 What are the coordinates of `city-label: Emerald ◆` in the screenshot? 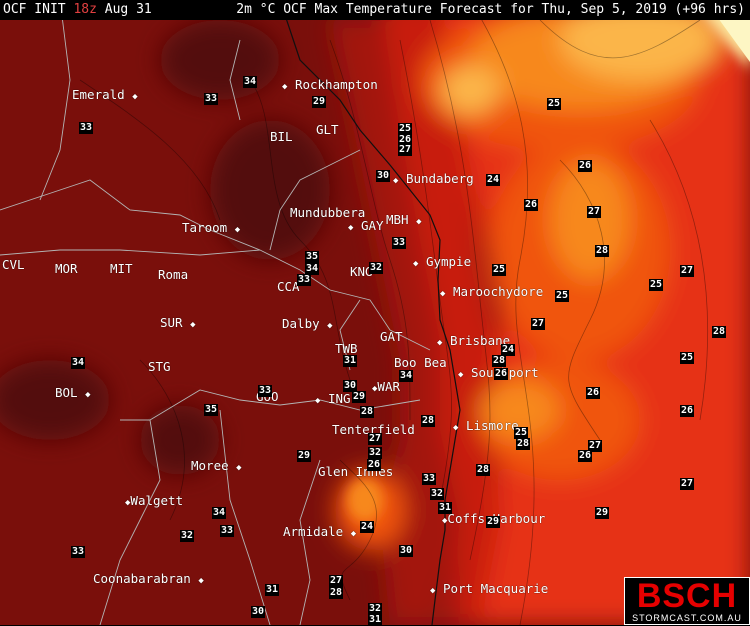 It's located at (105, 95).